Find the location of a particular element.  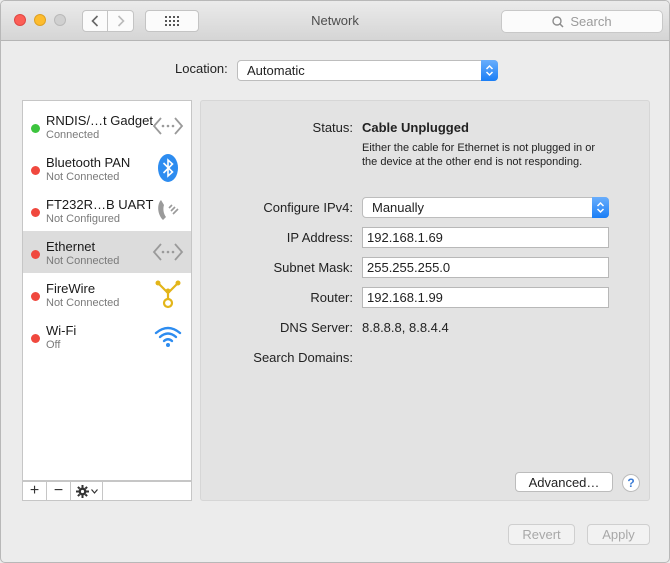

service-status: Connected is located at coordinates (73, 135).